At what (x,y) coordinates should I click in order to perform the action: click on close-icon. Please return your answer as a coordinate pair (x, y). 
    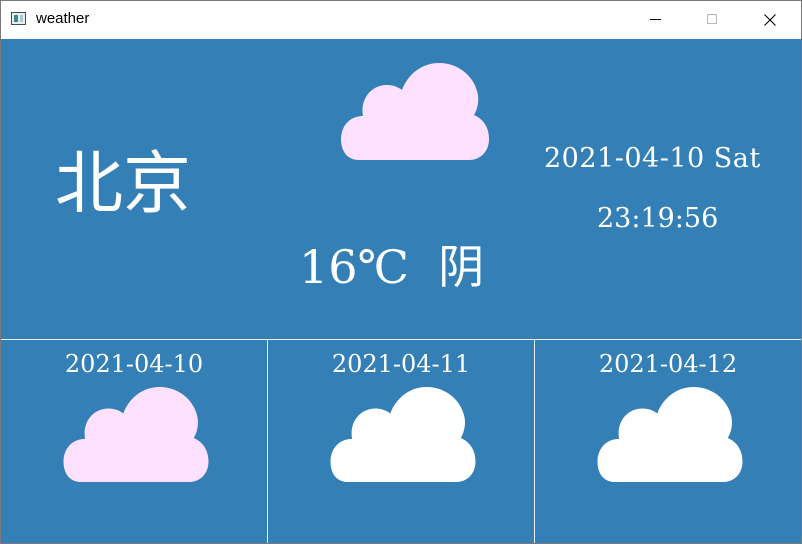
    Looking at the image, I should click on (770, 20).